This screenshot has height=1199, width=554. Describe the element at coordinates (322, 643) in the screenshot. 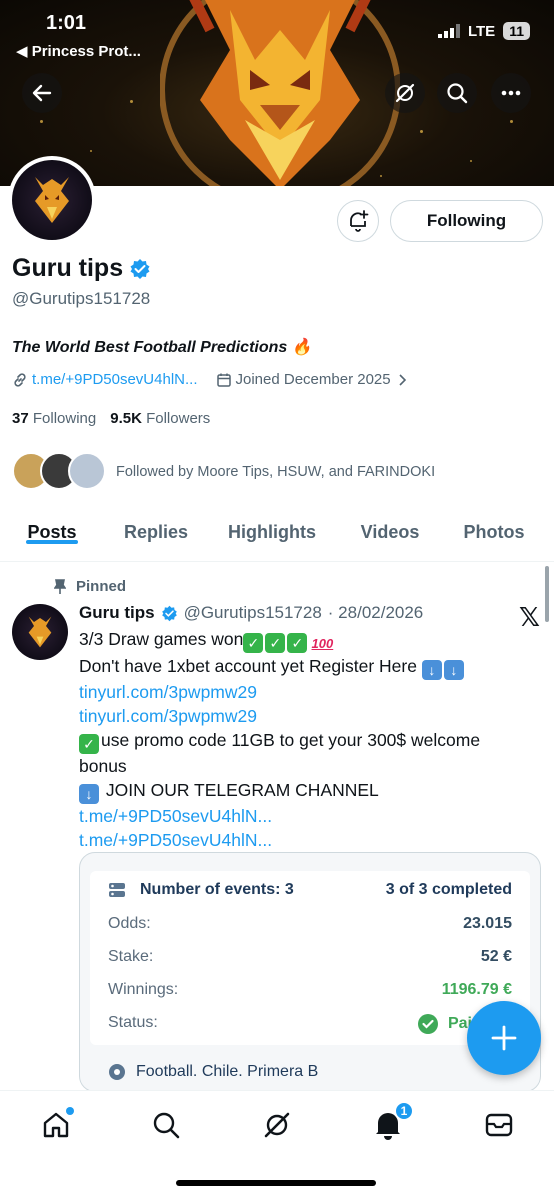

I see `hundred-emoji-icon: 100` at that location.